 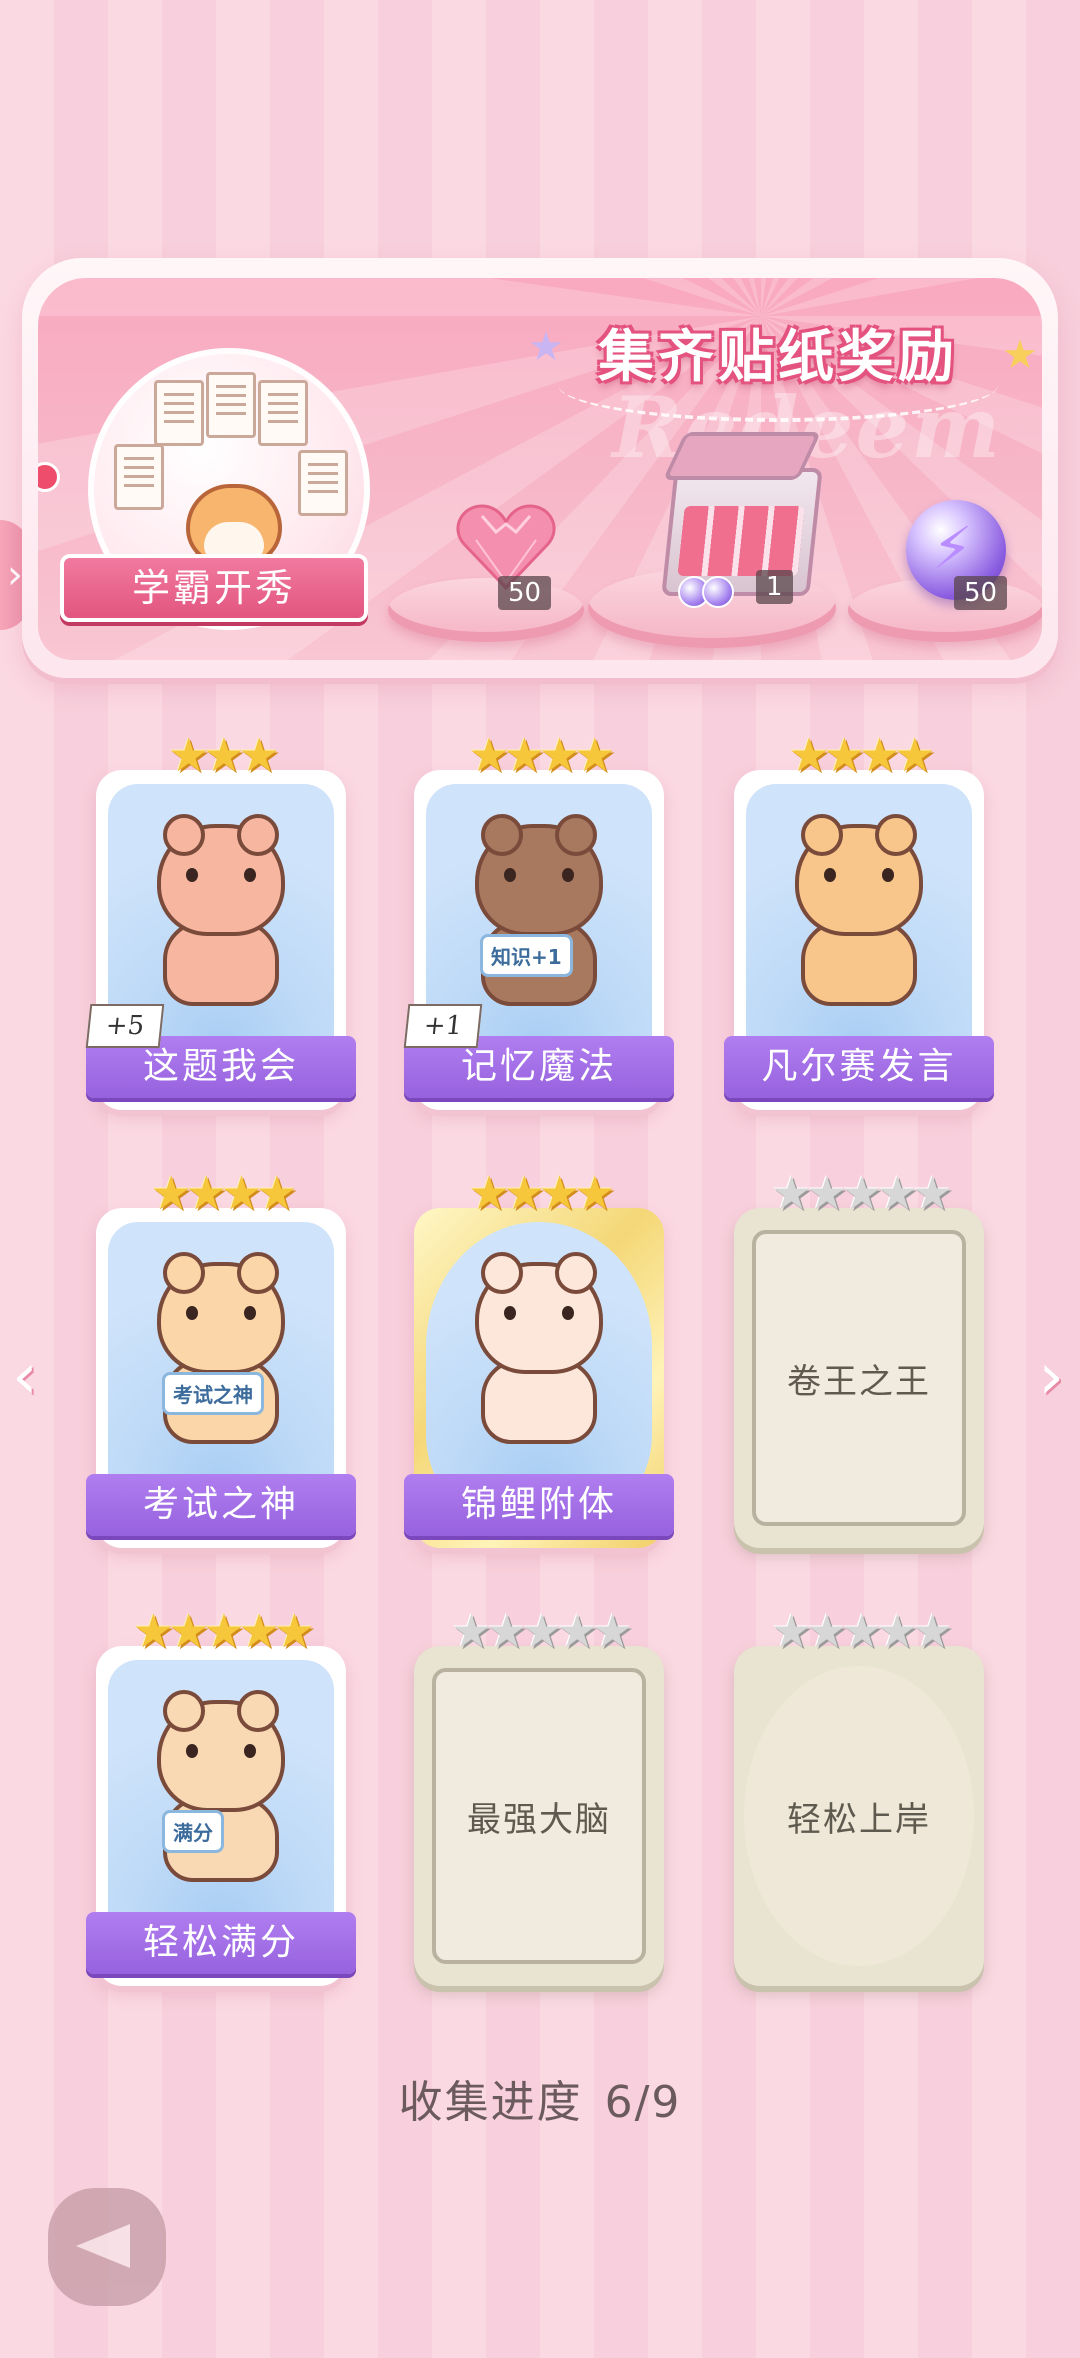 I want to click on sticker-card: ★★★★ 凡尔赛发言, so click(x=859, y=920).